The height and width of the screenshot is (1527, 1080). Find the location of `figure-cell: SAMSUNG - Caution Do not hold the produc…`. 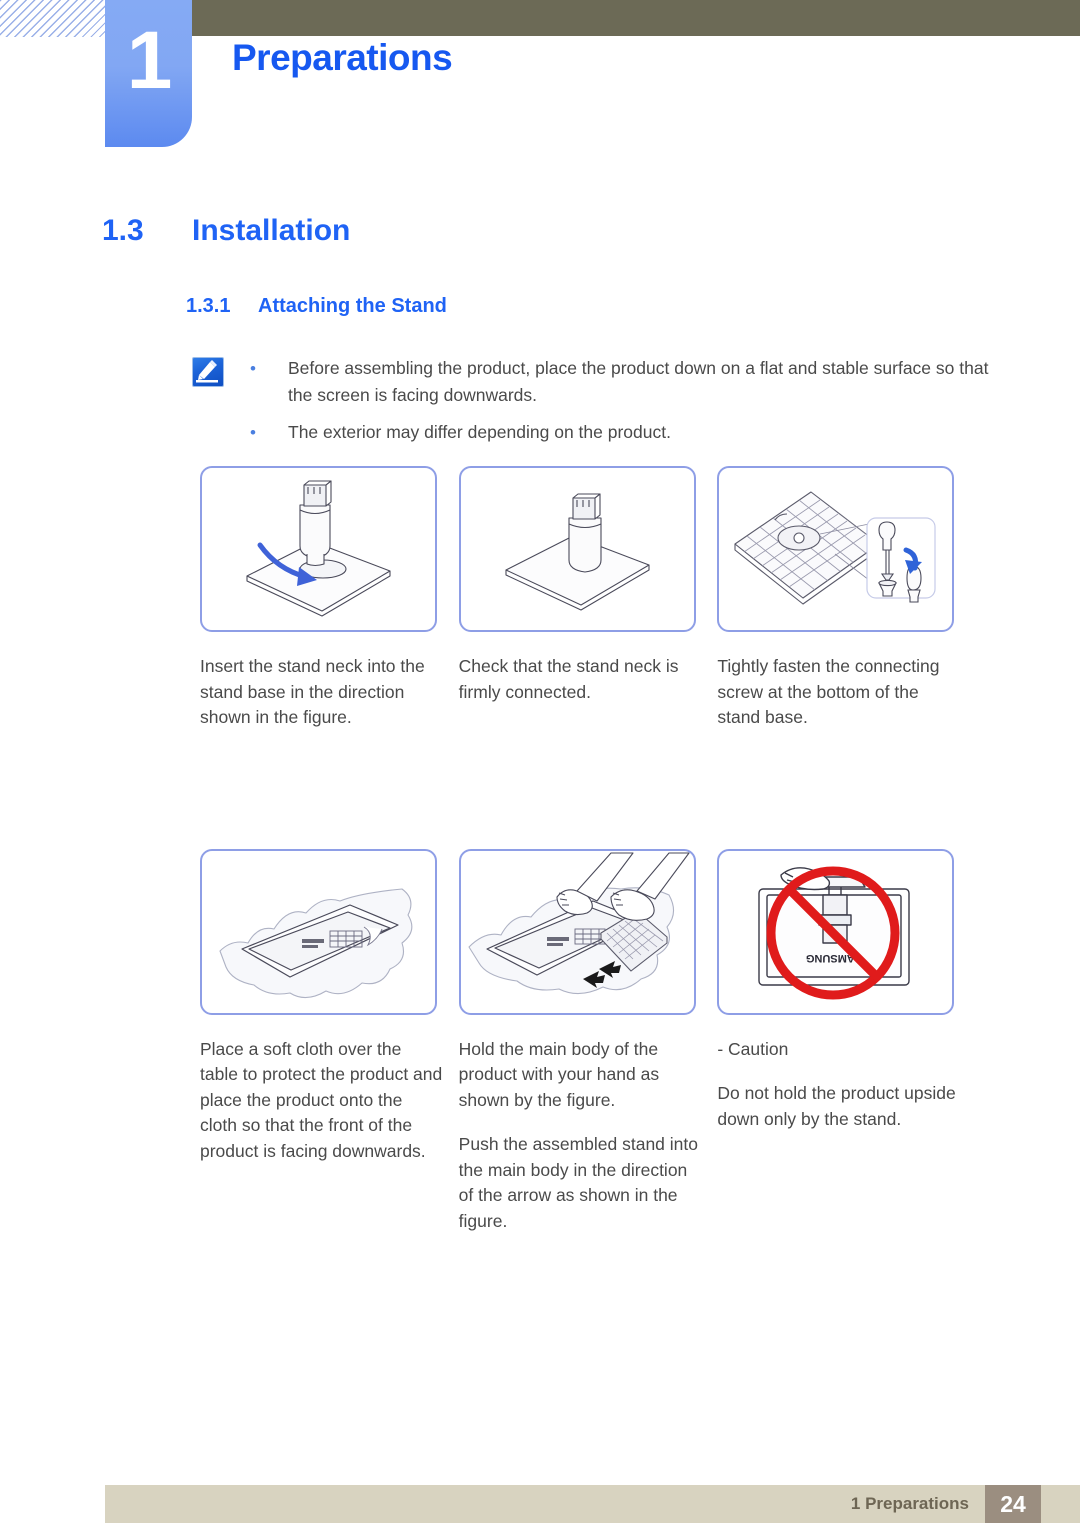

figure-cell: SAMSUNG - Caution Do not hold the produc… is located at coordinates (838, 1041).